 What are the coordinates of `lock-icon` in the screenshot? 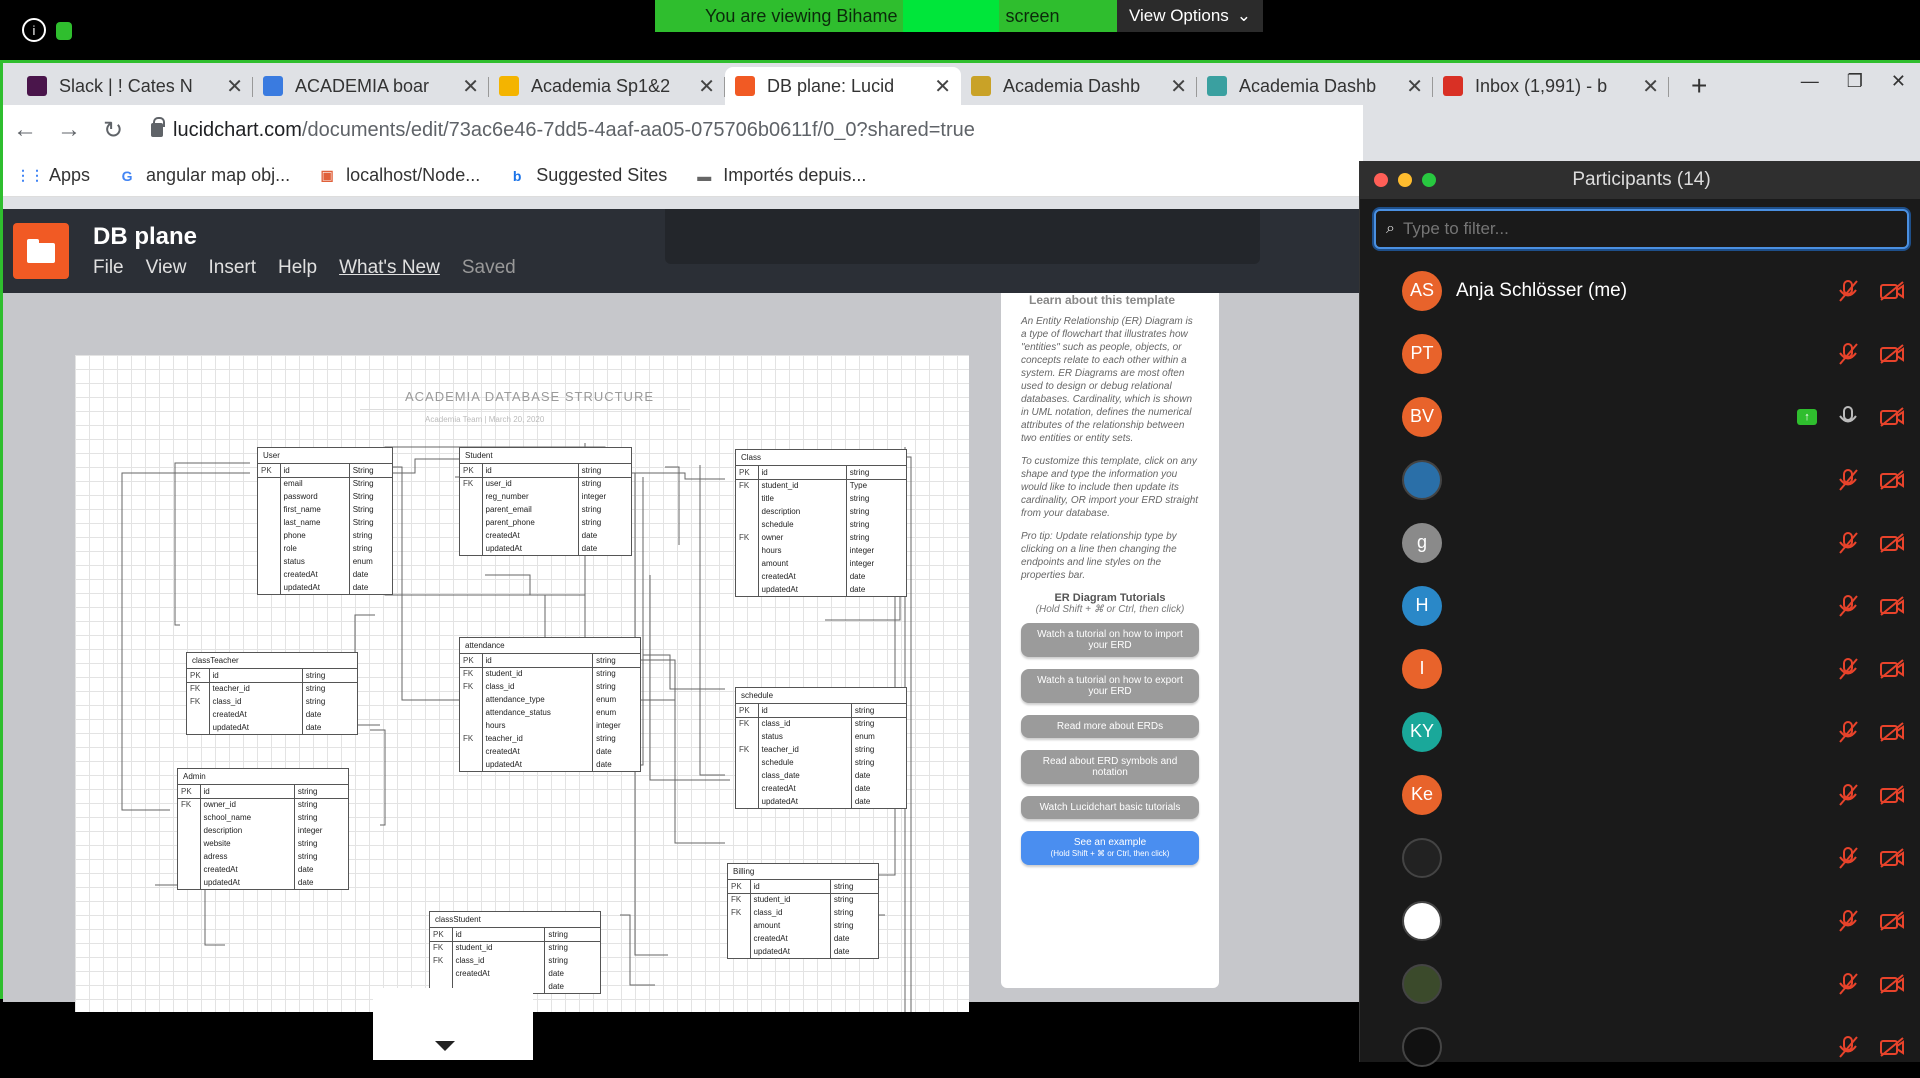 It's located at (158, 127).